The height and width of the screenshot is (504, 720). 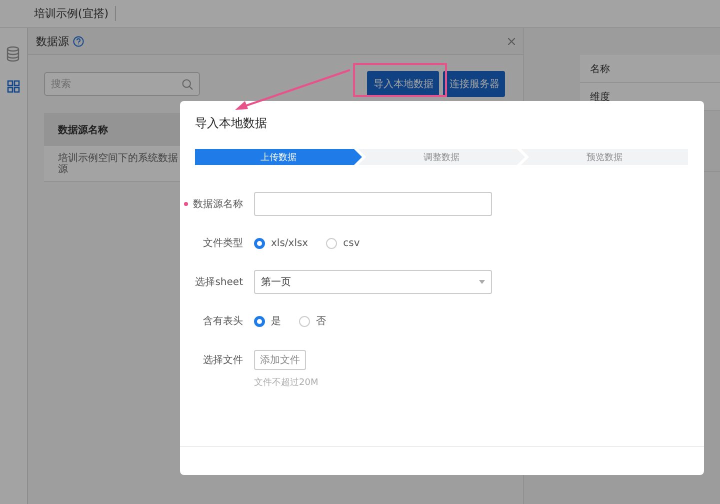 What do you see at coordinates (373, 282) in the screenshot?
I see `sheet-select: 第一页` at bounding box center [373, 282].